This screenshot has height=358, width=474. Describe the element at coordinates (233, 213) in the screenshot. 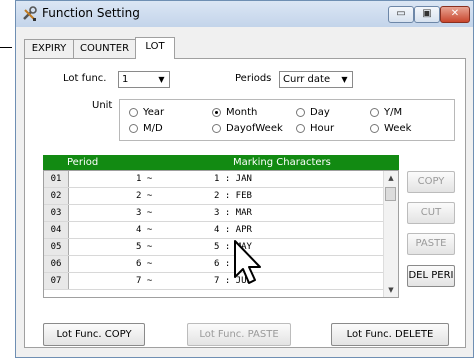

I see `marking-cell: 3 : MAR` at that location.